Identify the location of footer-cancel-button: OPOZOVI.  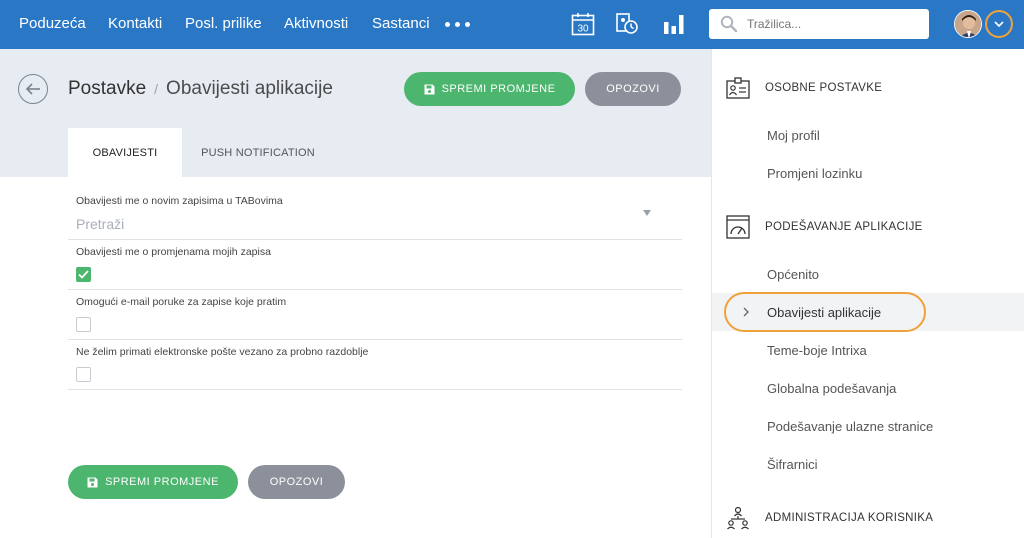
(296, 482).